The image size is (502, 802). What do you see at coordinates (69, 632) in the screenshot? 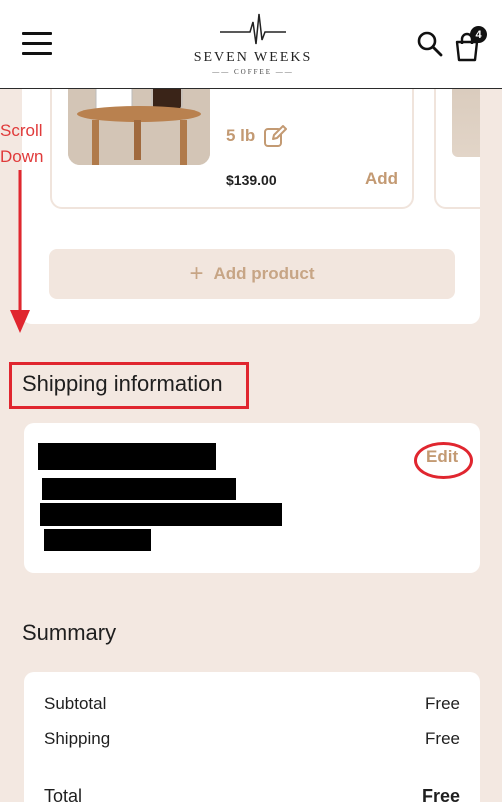
I see `summary-heading: Summary` at bounding box center [69, 632].